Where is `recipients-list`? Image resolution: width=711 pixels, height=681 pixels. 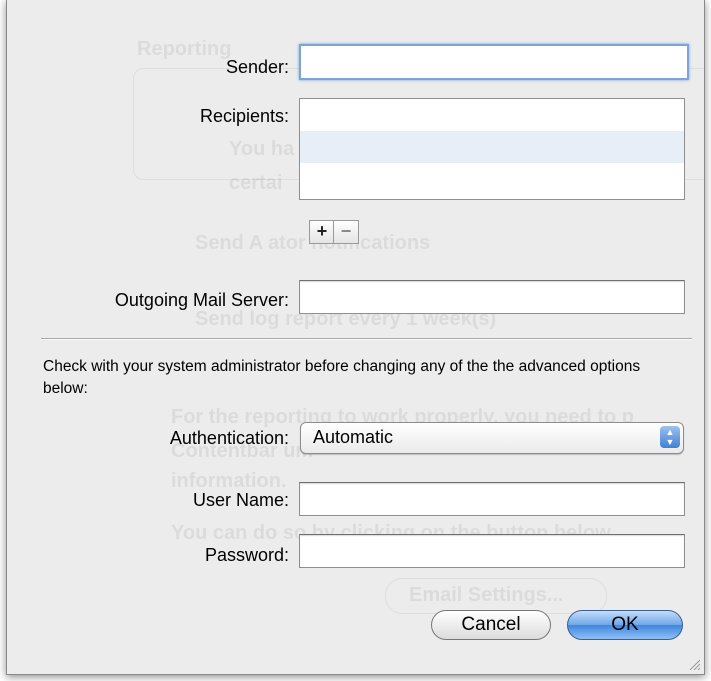
recipients-list is located at coordinates (492, 149).